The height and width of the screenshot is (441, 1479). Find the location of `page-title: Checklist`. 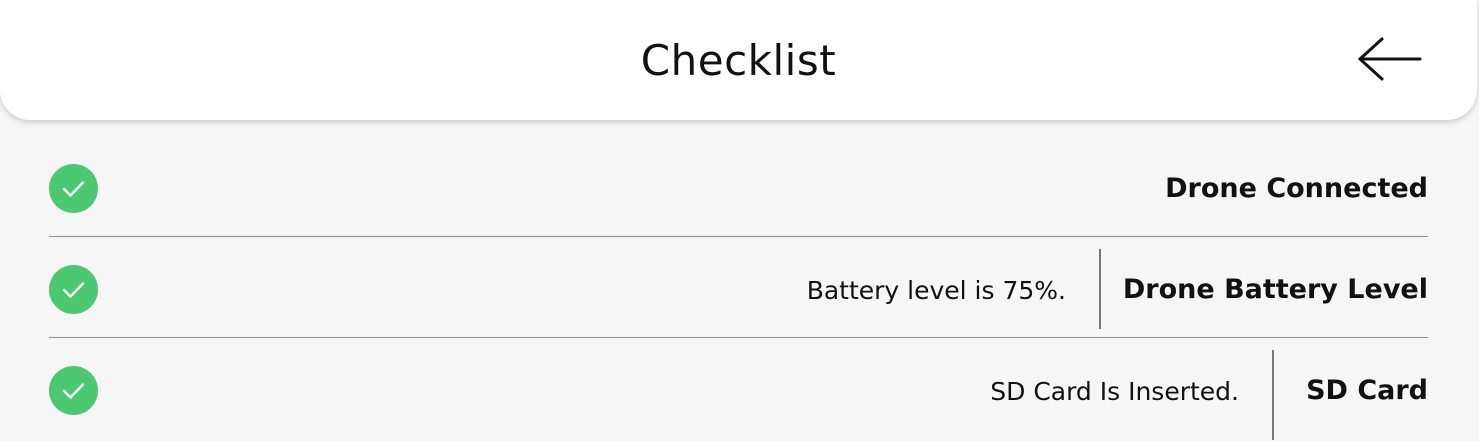

page-title: Checklist is located at coordinates (738, 60).